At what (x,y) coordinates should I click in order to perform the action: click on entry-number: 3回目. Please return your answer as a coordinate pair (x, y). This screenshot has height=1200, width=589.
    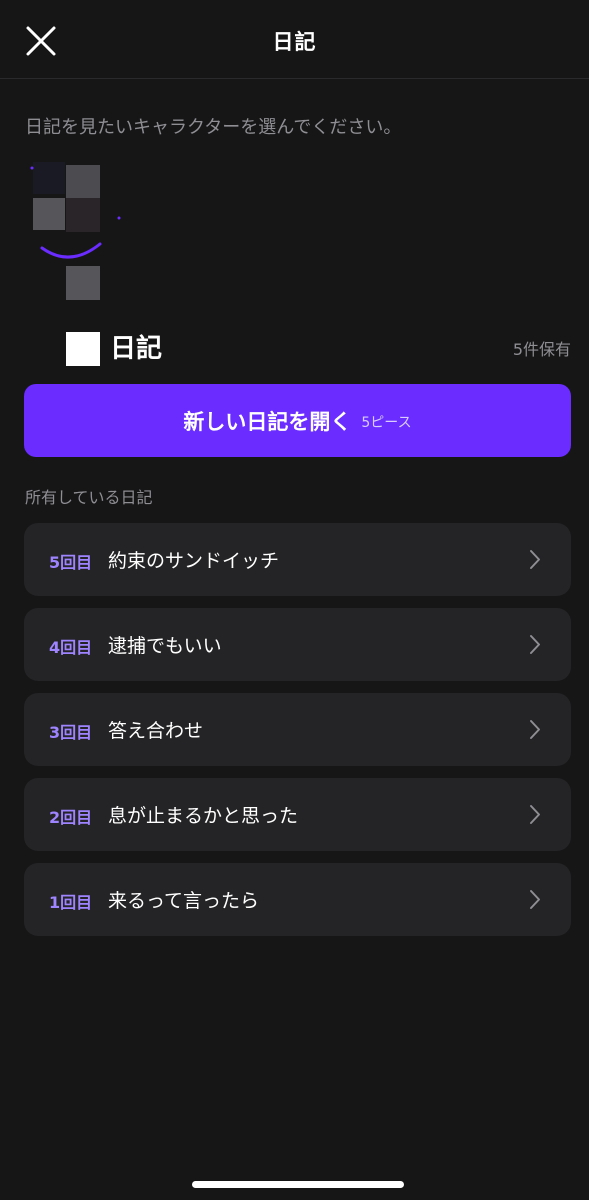
    Looking at the image, I should click on (71, 732).